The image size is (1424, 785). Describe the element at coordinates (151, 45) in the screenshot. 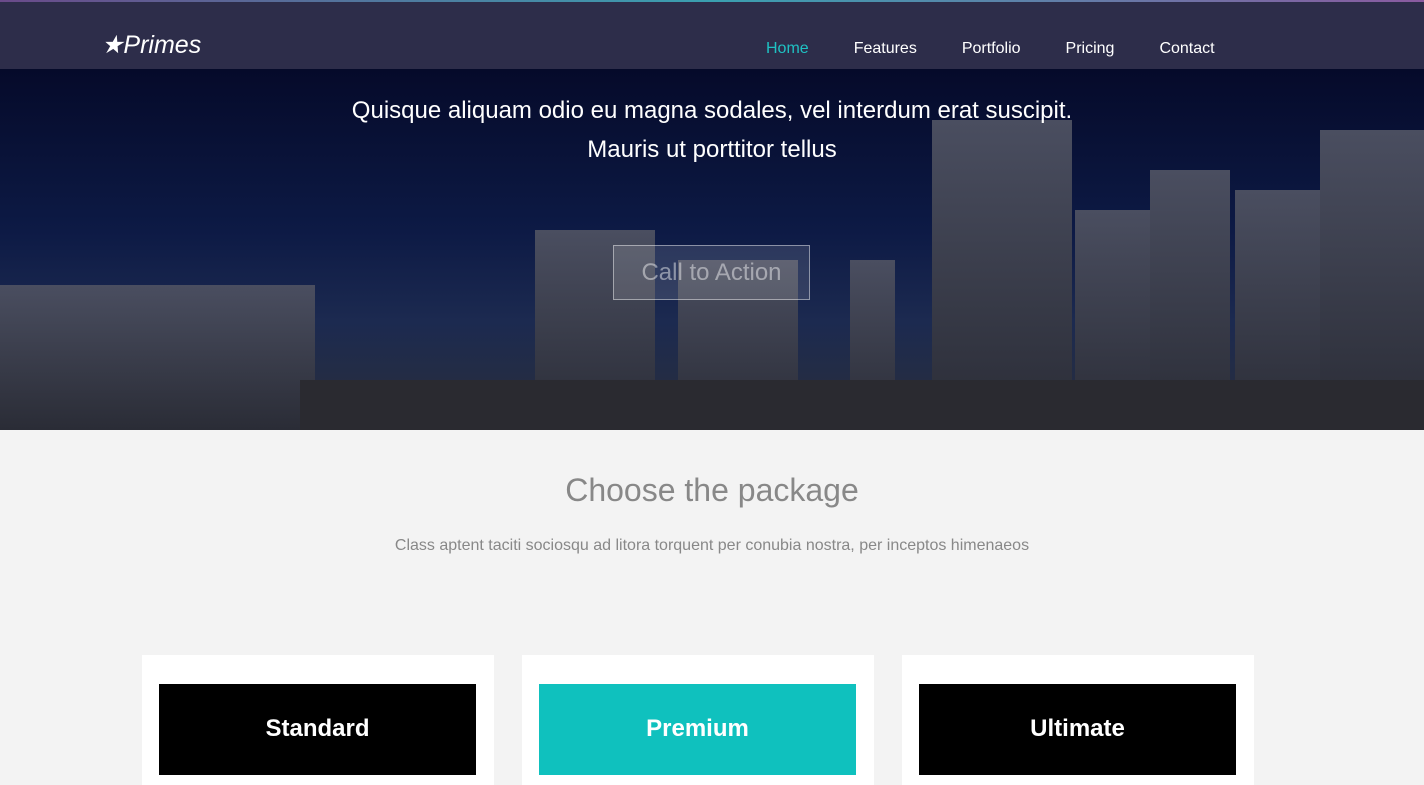

I see `logo: ★Primes` at that location.